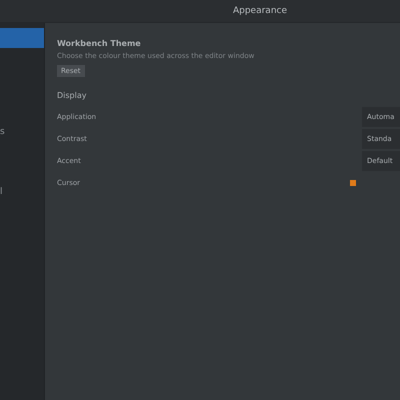  Describe the element at coordinates (260, 11) in the screenshot. I see `window-title: Appearance` at that location.